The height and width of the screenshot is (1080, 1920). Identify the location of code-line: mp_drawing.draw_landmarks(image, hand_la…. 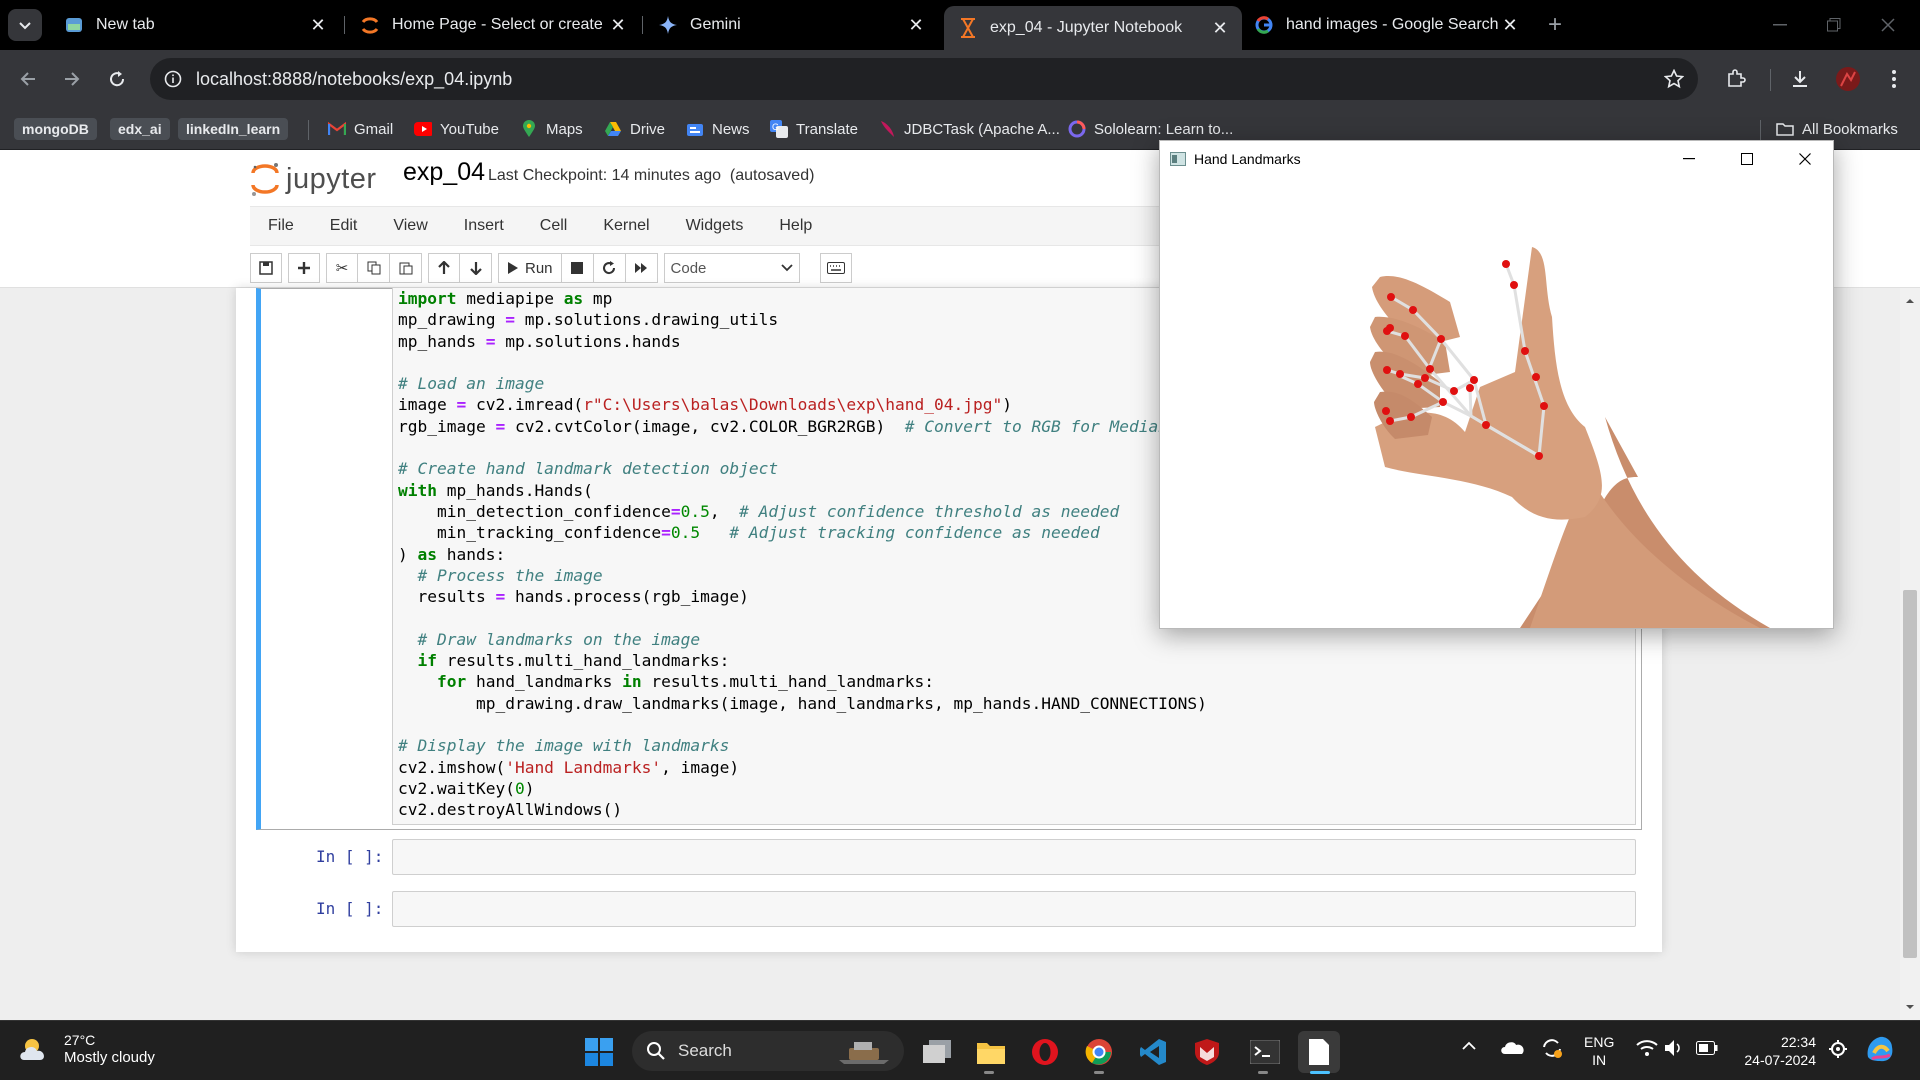
(802, 703).